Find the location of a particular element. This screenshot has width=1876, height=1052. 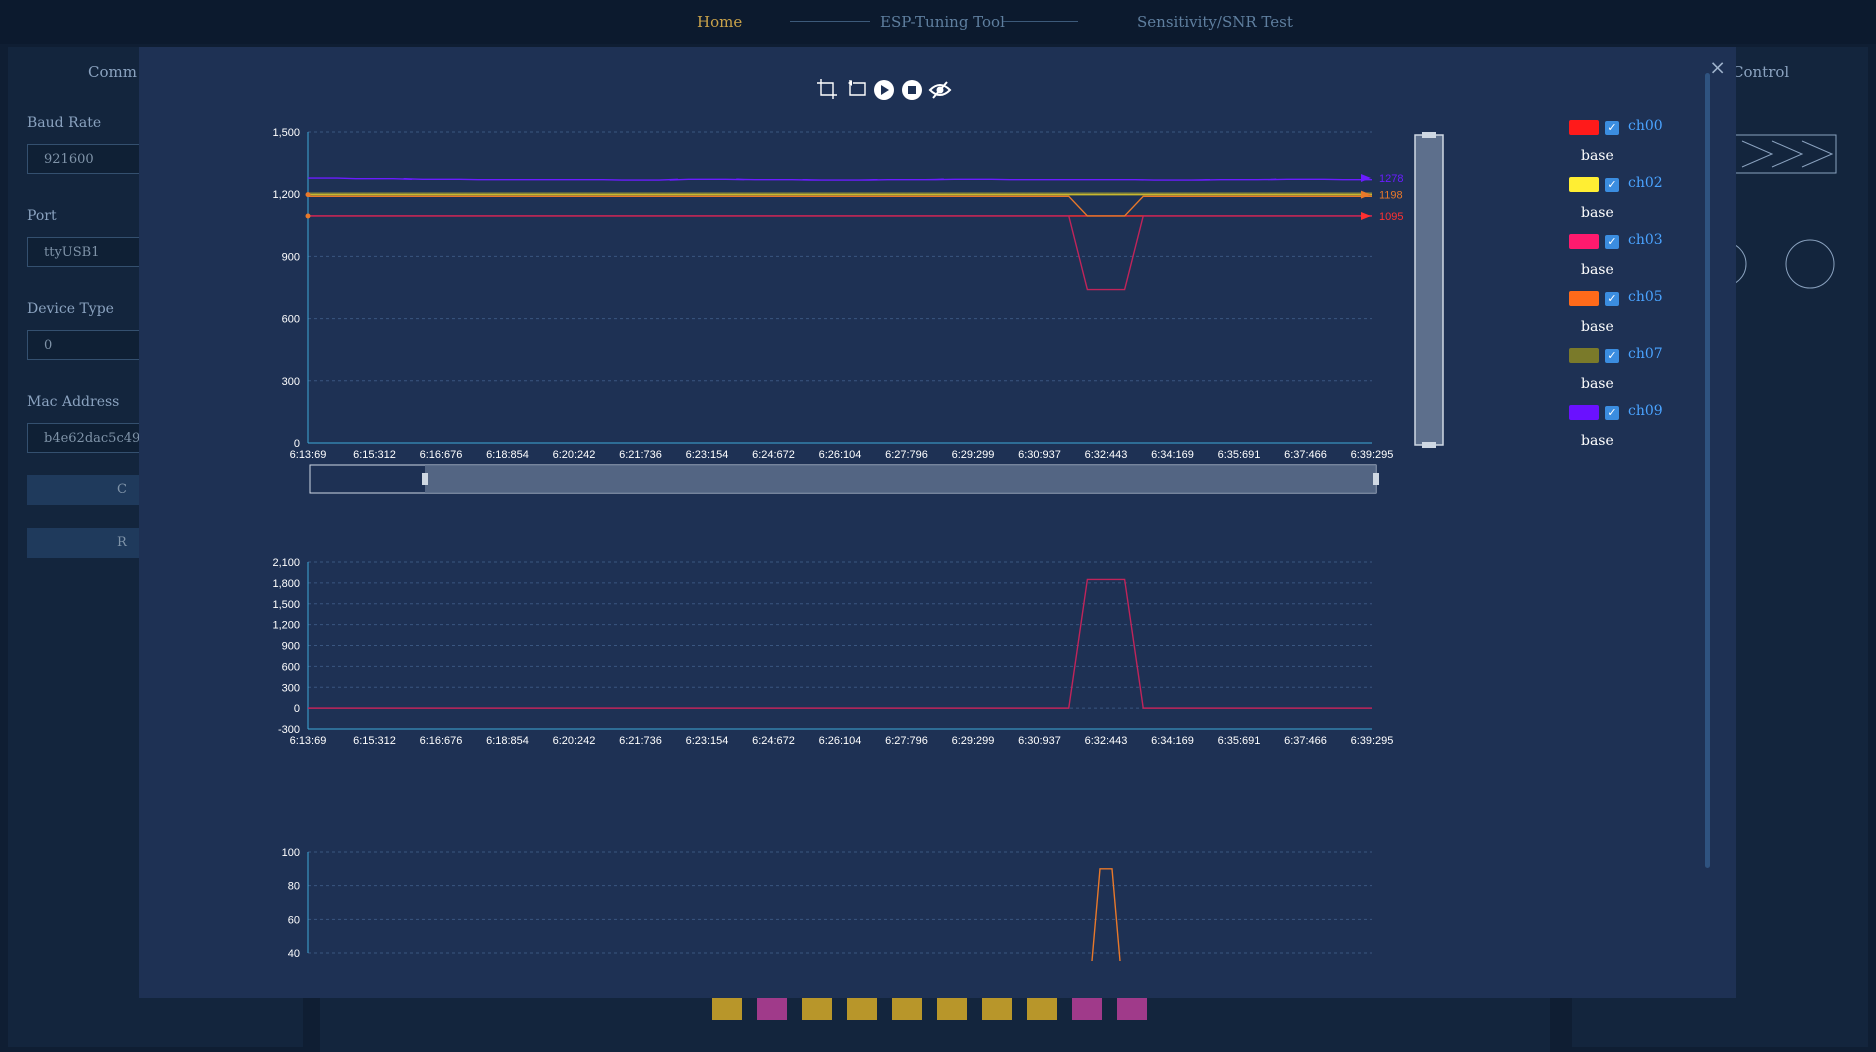

nav-sensitivity-test: Sensitivity/SNR Test is located at coordinates (1215, 22).